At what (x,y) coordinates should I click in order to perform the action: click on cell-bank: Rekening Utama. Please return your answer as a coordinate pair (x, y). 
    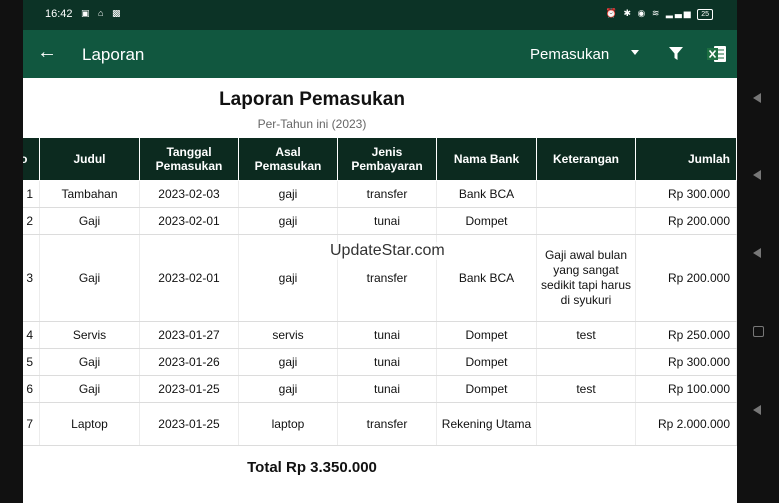
    Looking at the image, I should click on (486, 424).